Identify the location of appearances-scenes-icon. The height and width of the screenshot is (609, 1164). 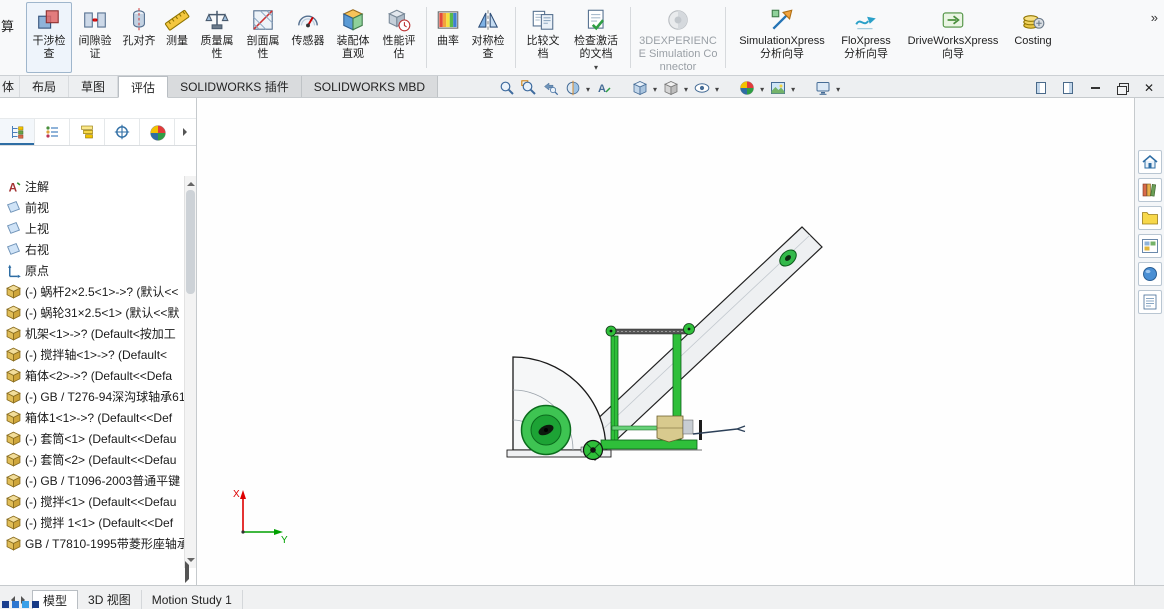
(1149, 274).